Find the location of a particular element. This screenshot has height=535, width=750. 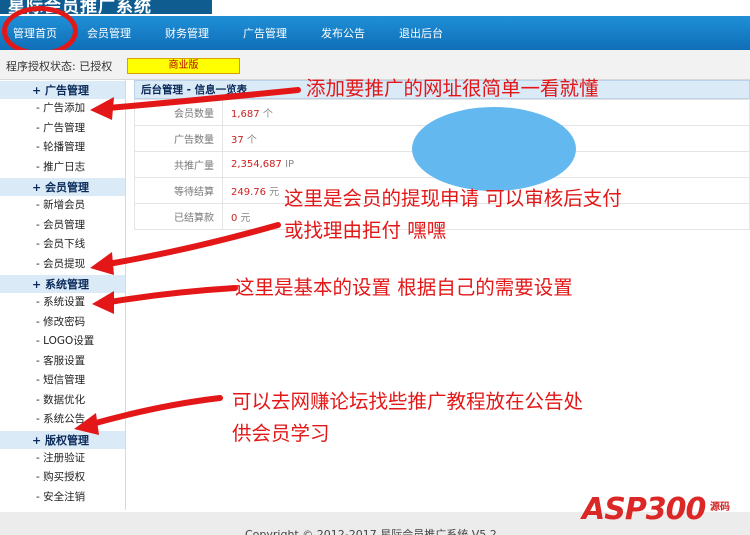

sidebar-item-announcement: - 系统公告 is located at coordinates (62, 420).